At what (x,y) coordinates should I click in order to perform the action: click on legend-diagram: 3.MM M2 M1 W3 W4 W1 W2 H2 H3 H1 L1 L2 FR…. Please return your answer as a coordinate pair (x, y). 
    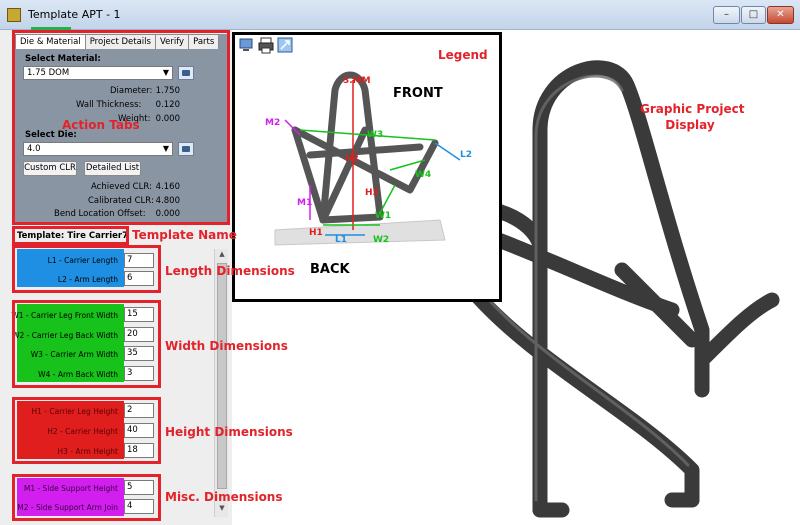
    Looking at the image, I should click on (368, 174).